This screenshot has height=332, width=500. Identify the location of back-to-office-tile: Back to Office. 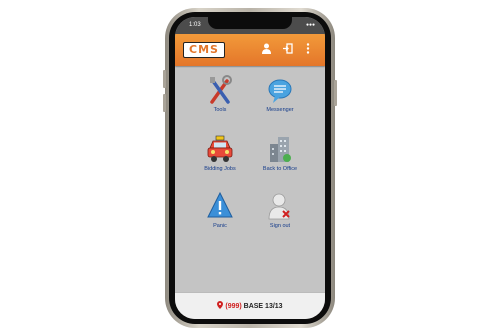
(280, 153).